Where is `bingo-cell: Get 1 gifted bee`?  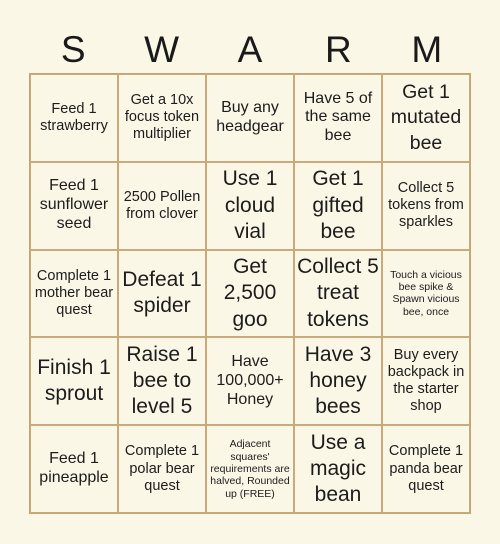 bingo-cell: Get 1 gifted bee is located at coordinates (338, 205).